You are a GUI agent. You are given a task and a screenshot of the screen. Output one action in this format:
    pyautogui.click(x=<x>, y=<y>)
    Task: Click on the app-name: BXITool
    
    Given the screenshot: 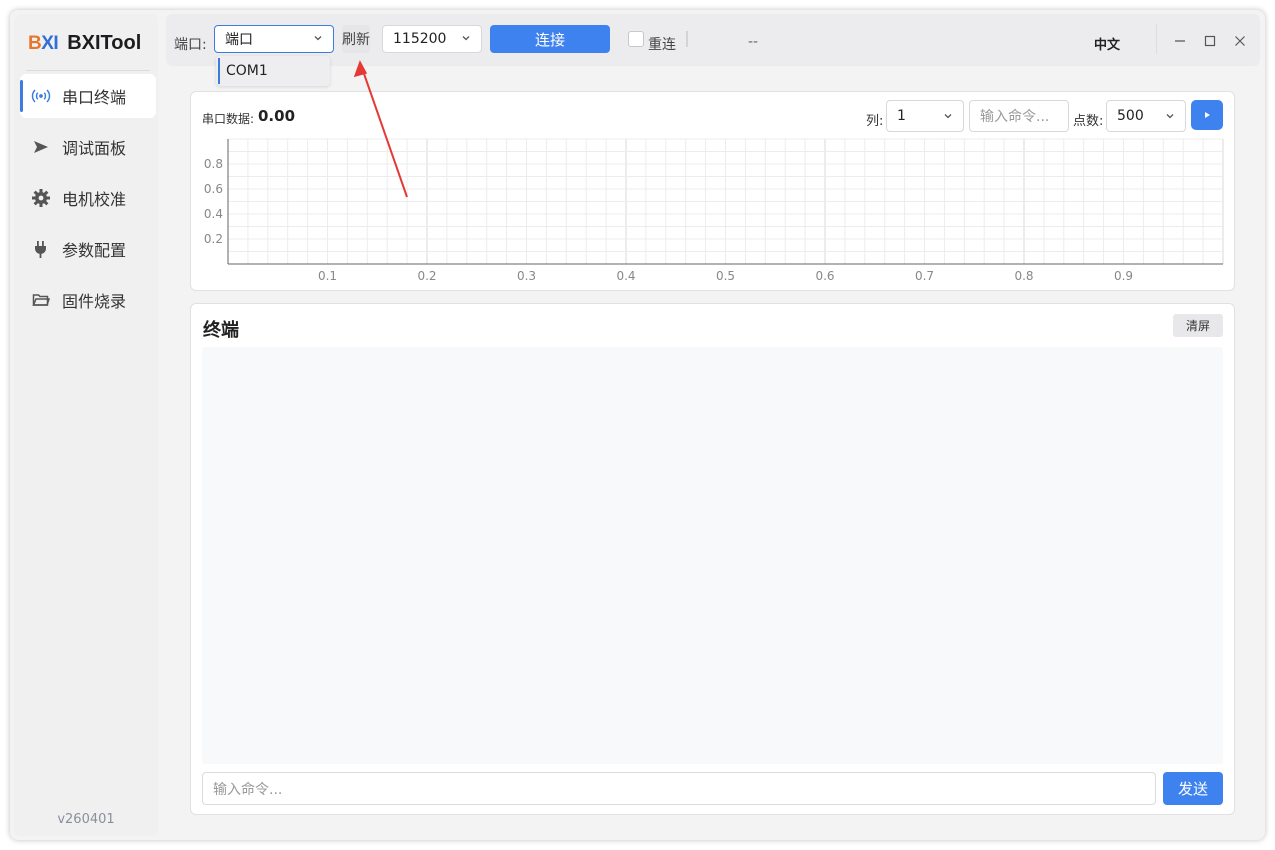 What is the action you would take?
    pyautogui.click(x=104, y=43)
    